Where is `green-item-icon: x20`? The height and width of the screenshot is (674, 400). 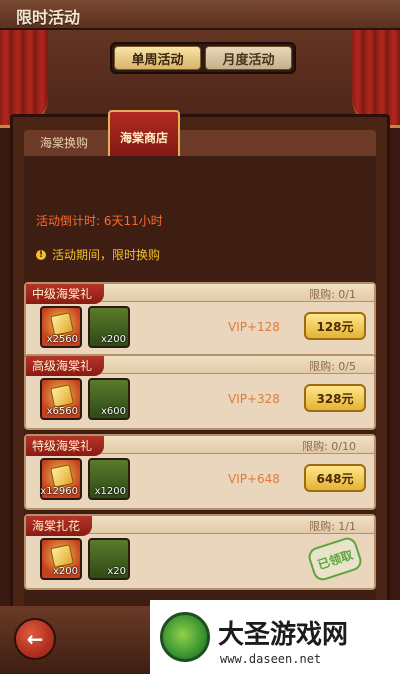
green-item-icon: x20 is located at coordinates (109, 559).